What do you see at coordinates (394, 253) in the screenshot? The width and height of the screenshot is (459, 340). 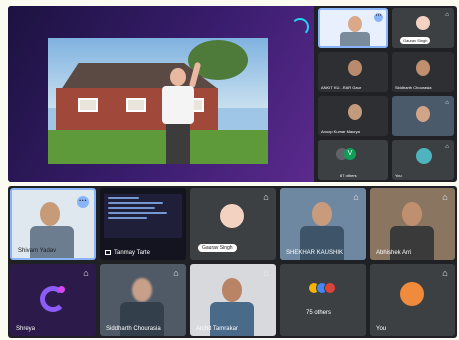 I see `participant-name: Abhishek Arri` at bounding box center [394, 253].